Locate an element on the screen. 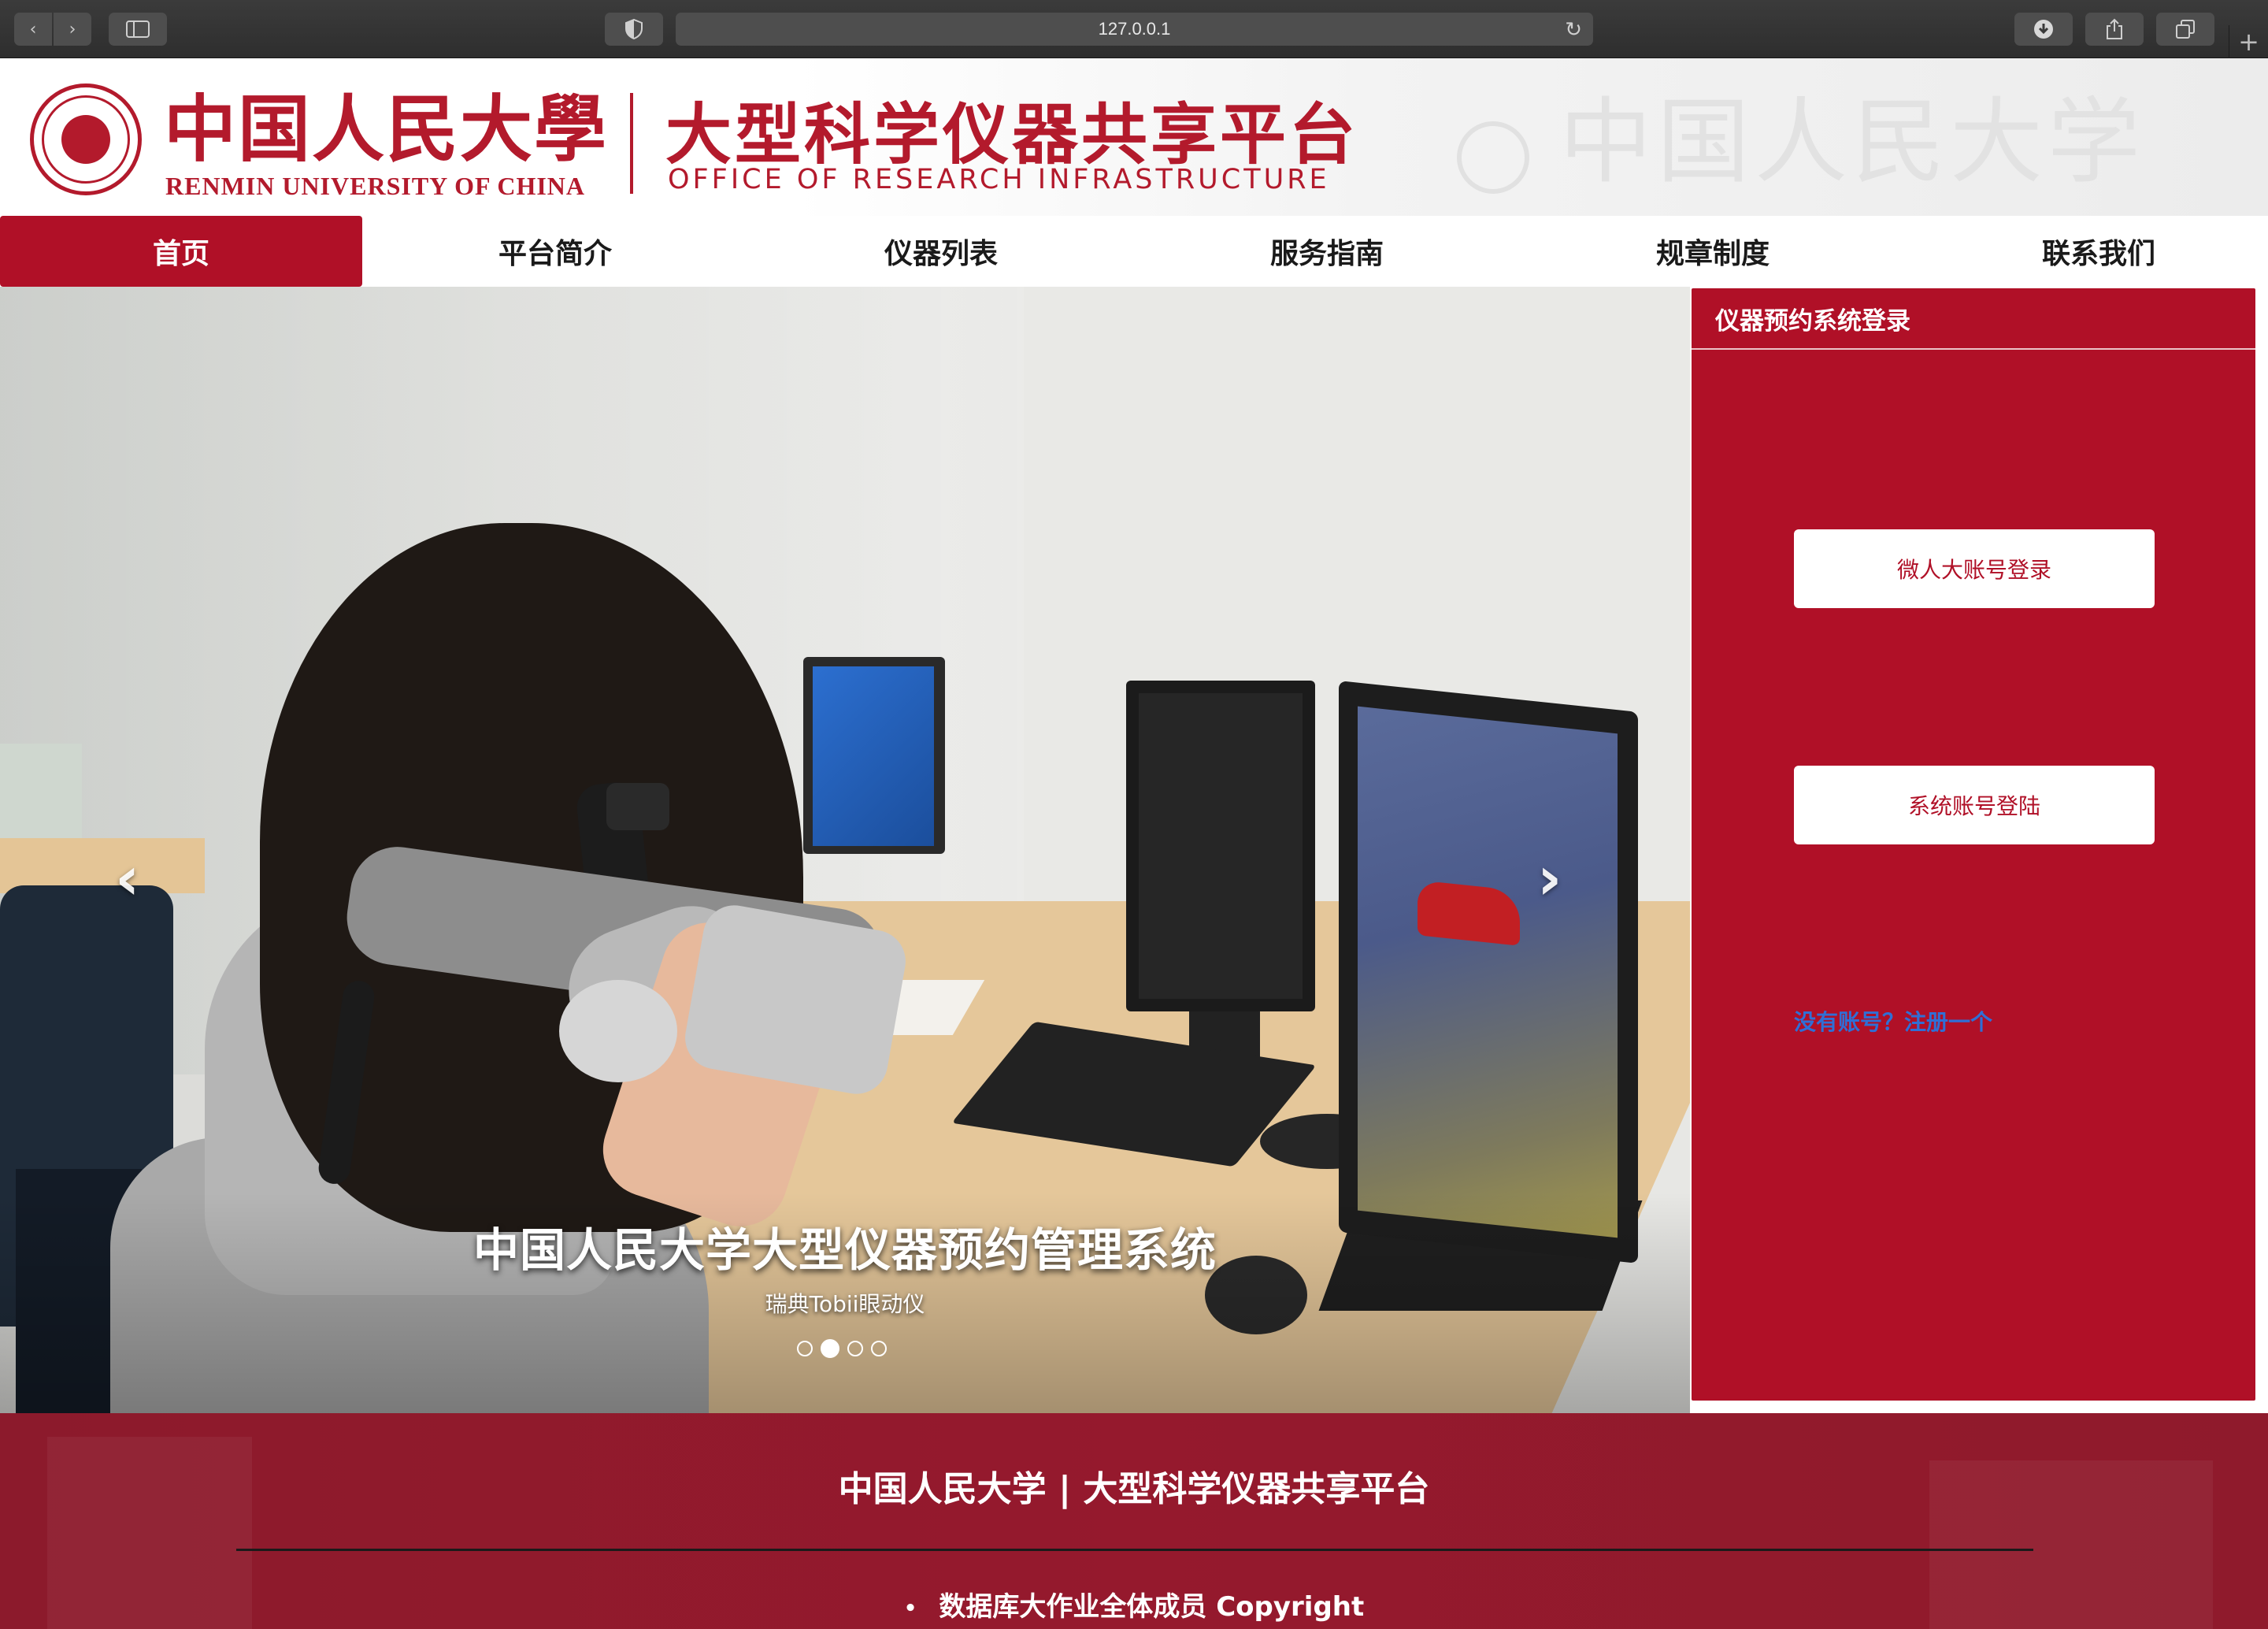 This screenshot has height=1629, width=2268. downloads-button is located at coordinates (2043, 29).